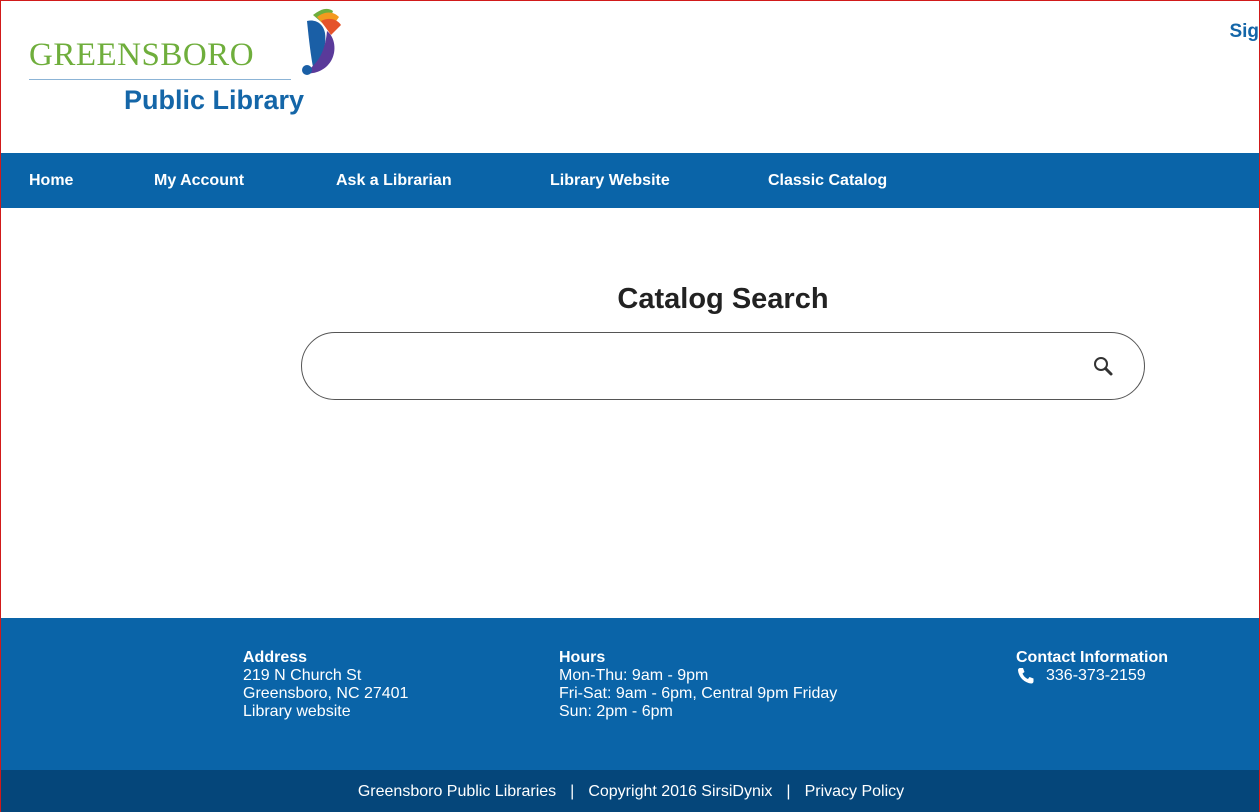 Image resolution: width=1260 pixels, height=812 pixels. I want to click on footer-hours-line1: Mon-Thu: 9am - 9pm, so click(634, 675).